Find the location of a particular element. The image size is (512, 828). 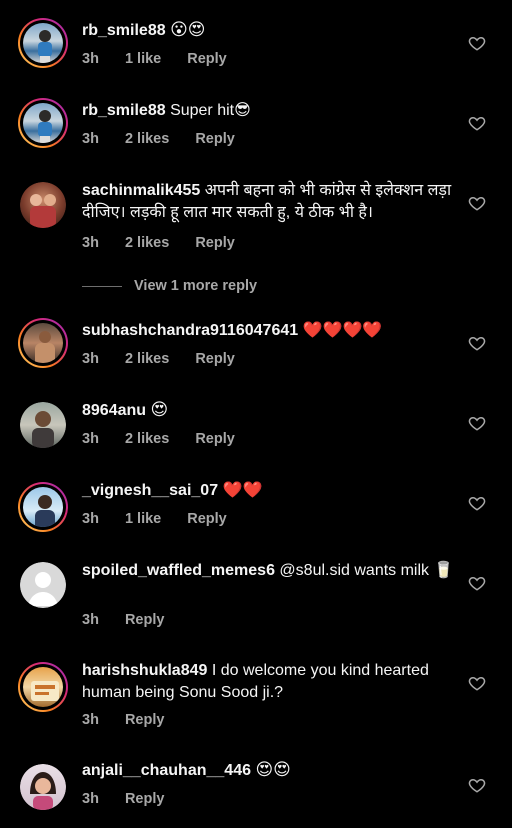

view-more-label: View 1 more reply is located at coordinates (195, 286).